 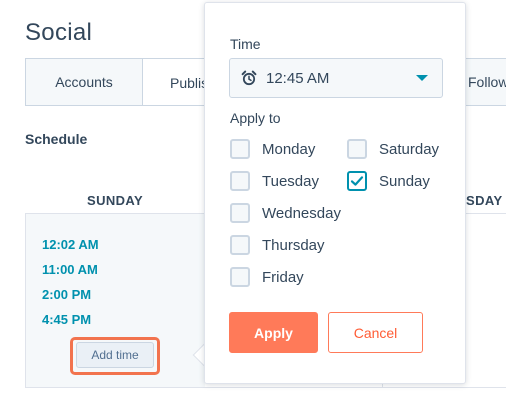 What do you see at coordinates (289, 149) in the screenshot?
I see `checkbox-label: Monday` at bounding box center [289, 149].